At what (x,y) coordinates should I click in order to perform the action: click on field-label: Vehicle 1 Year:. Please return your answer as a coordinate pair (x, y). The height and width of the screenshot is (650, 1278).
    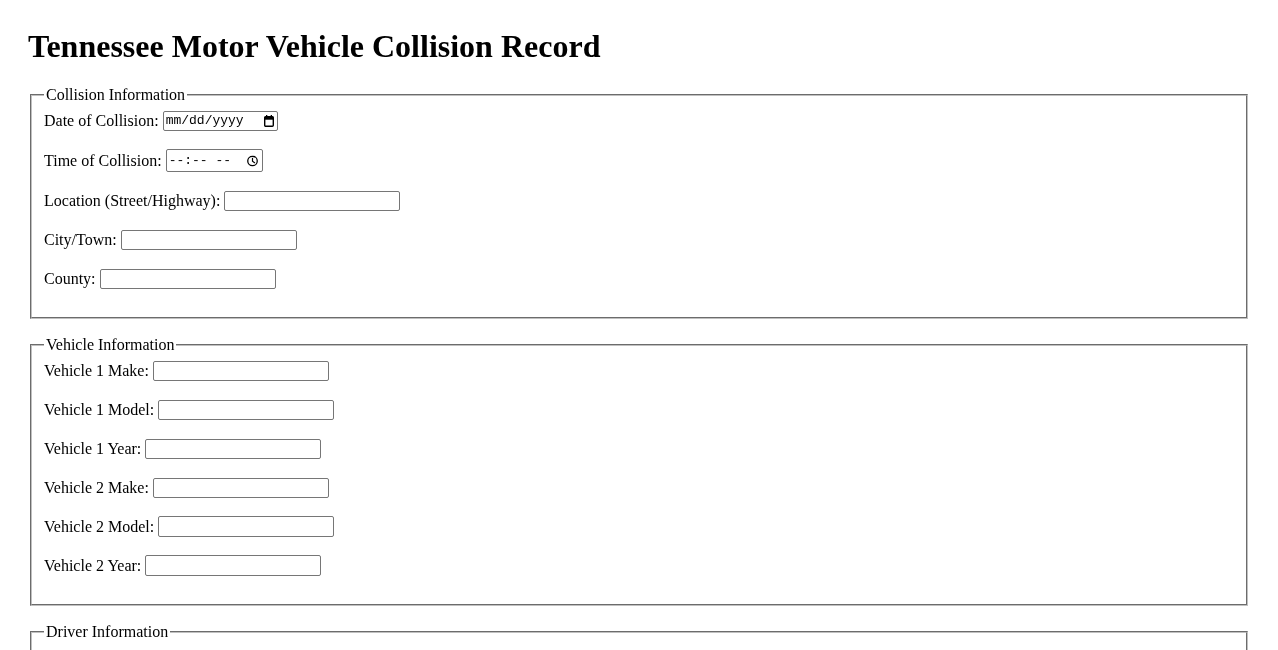
    Looking at the image, I should click on (93, 448).